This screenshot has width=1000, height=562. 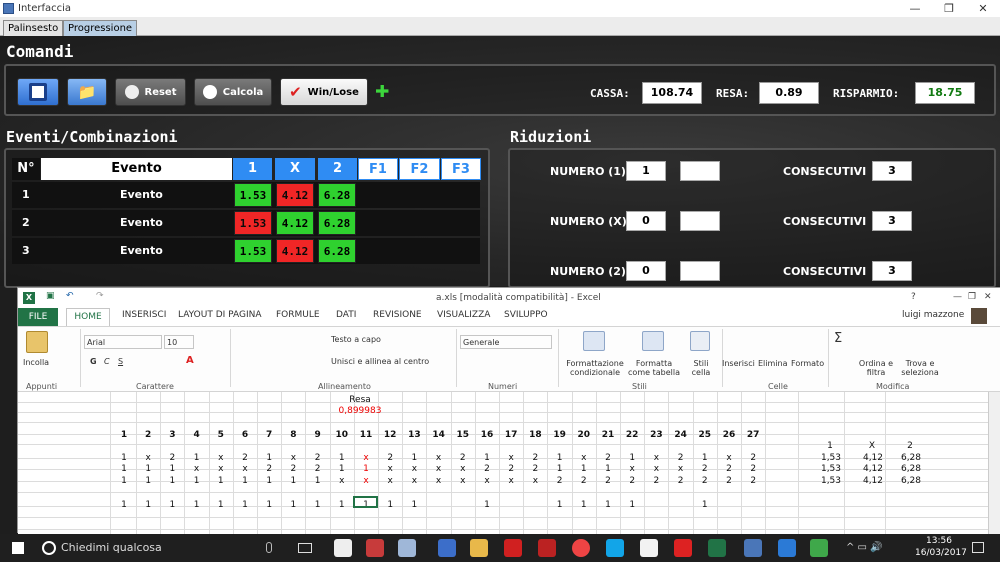 What do you see at coordinates (632, 435) in the screenshot?
I see `column-header-cell: 22` at bounding box center [632, 435].